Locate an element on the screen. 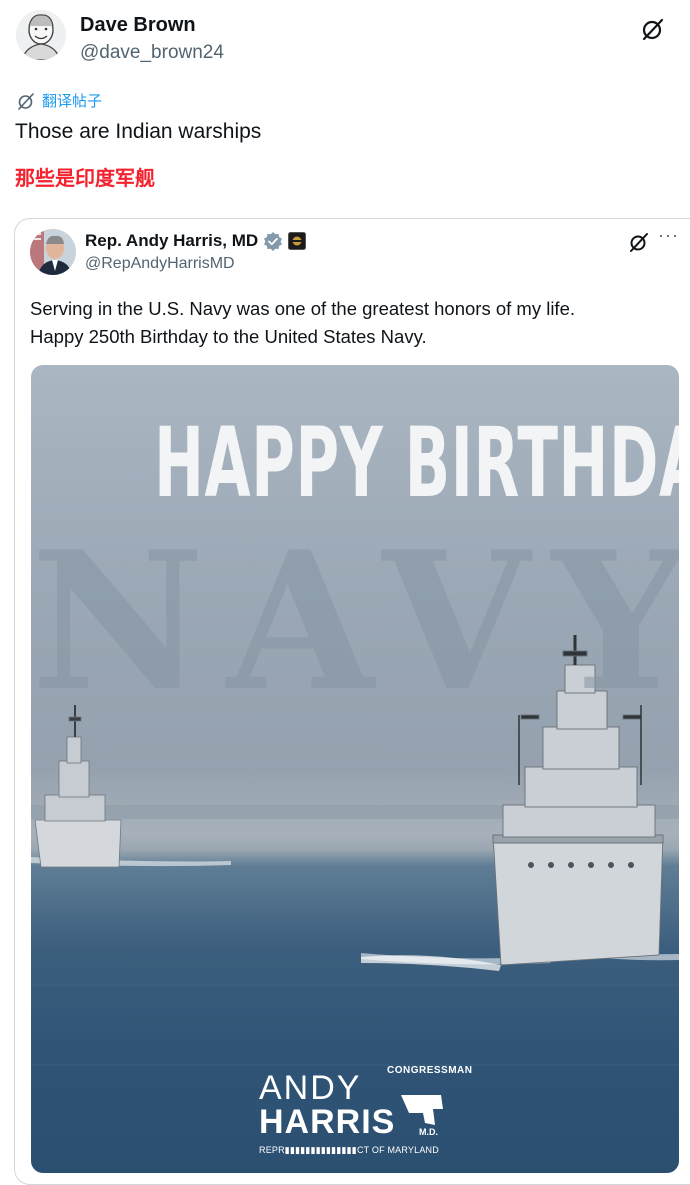 This screenshot has height=1185, width=690. logo-suffix: M.D. is located at coordinates (428, 1132).